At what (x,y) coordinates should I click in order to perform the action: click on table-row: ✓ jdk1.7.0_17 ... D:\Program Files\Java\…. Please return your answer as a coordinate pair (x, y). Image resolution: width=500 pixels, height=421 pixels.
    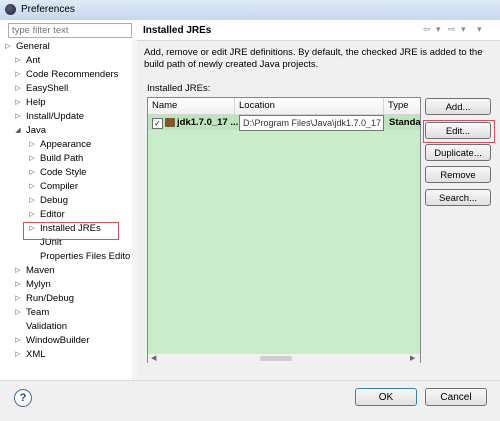
    Looking at the image, I should click on (284, 123).